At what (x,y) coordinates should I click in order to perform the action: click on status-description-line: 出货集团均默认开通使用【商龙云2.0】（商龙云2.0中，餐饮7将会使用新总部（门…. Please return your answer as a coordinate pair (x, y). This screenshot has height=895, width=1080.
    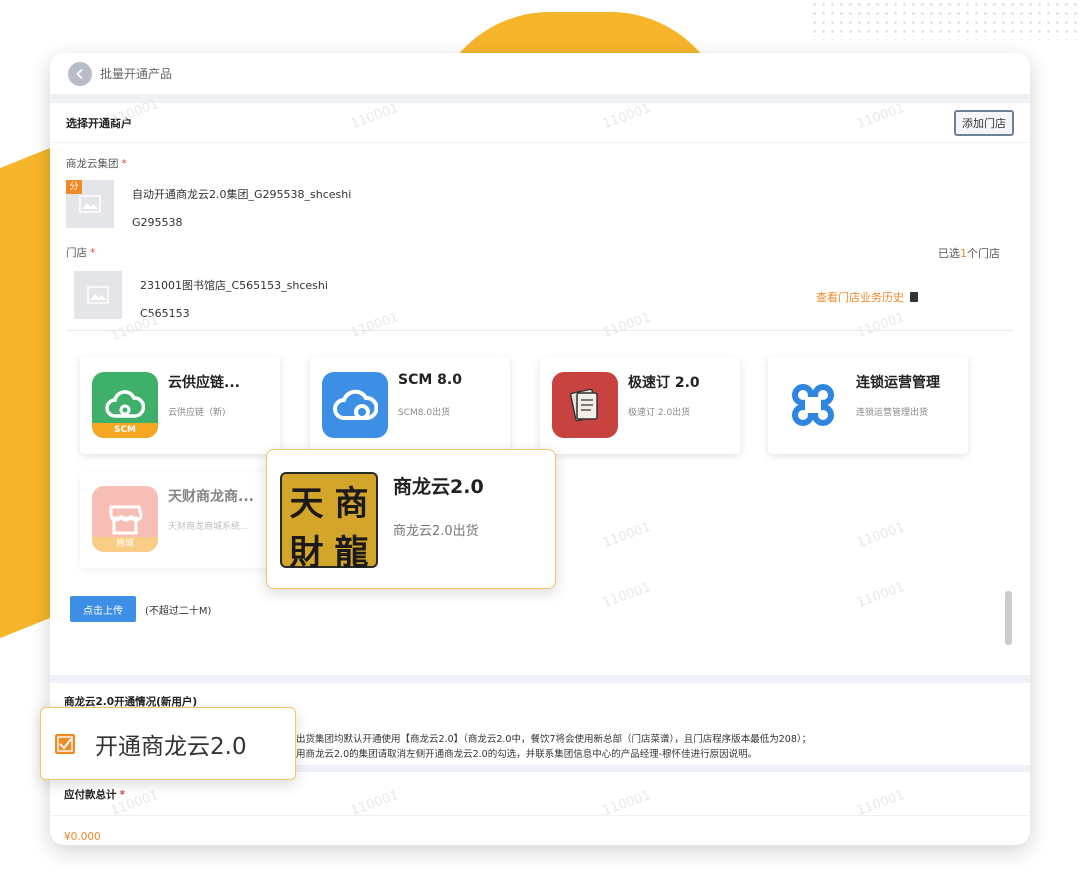
    Looking at the image, I should click on (554, 739).